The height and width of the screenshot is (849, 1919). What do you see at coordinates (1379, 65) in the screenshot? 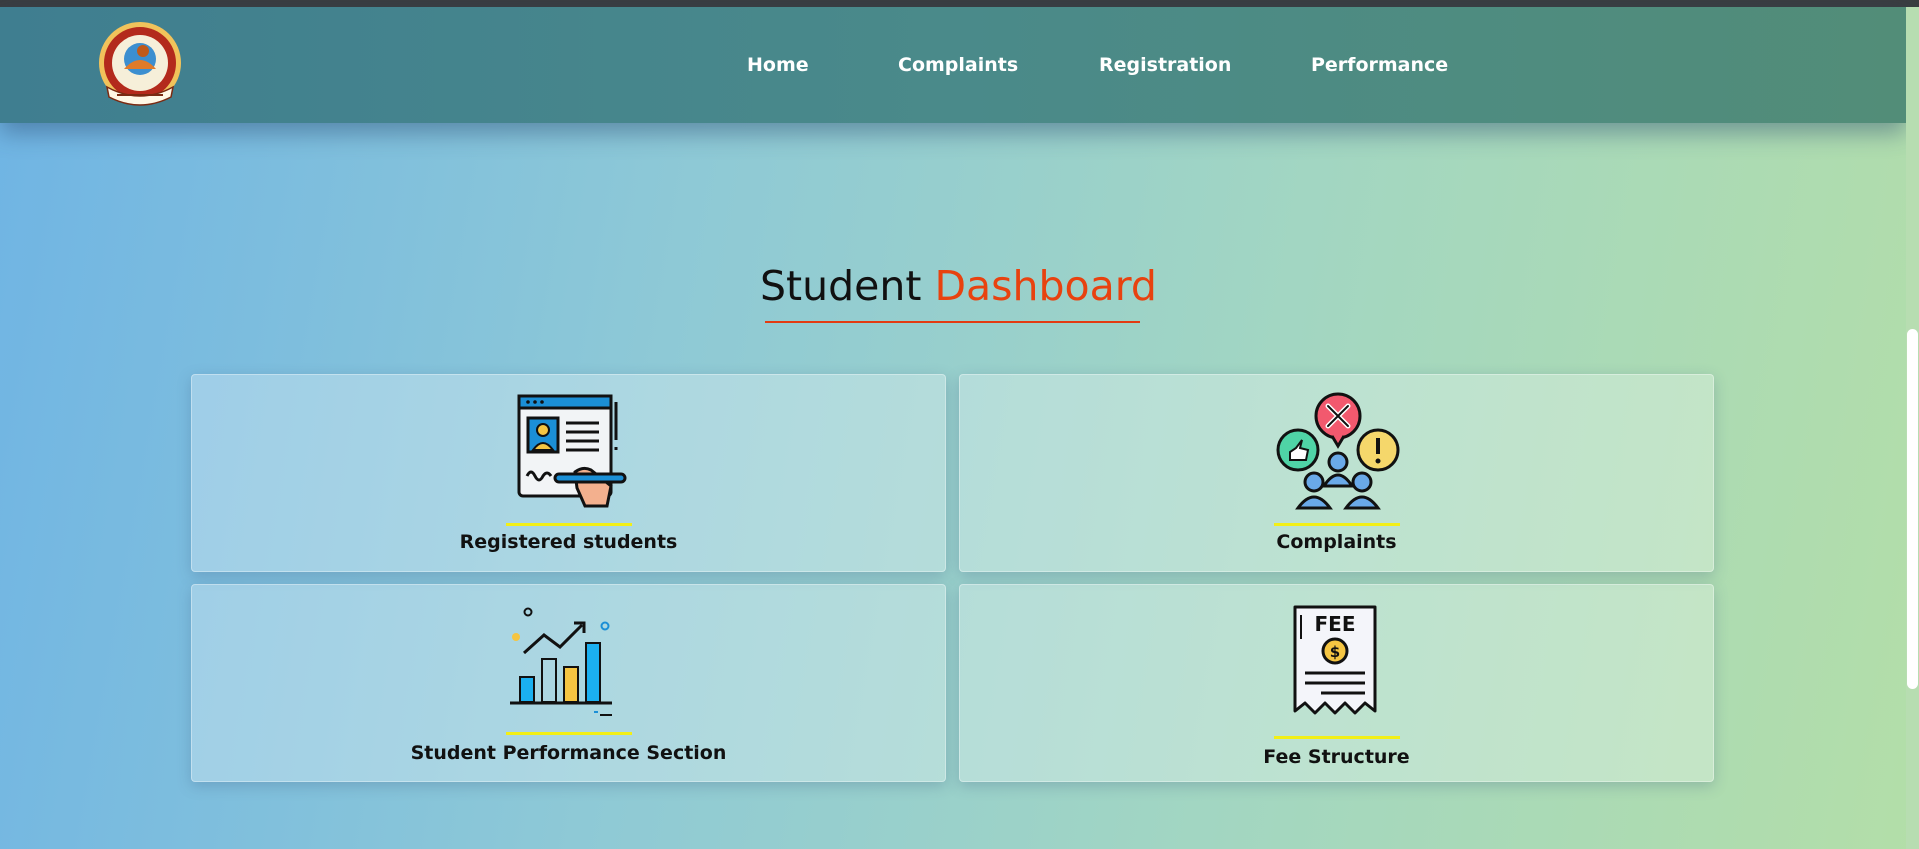
I see `nav-performance-link: Performance` at bounding box center [1379, 65].